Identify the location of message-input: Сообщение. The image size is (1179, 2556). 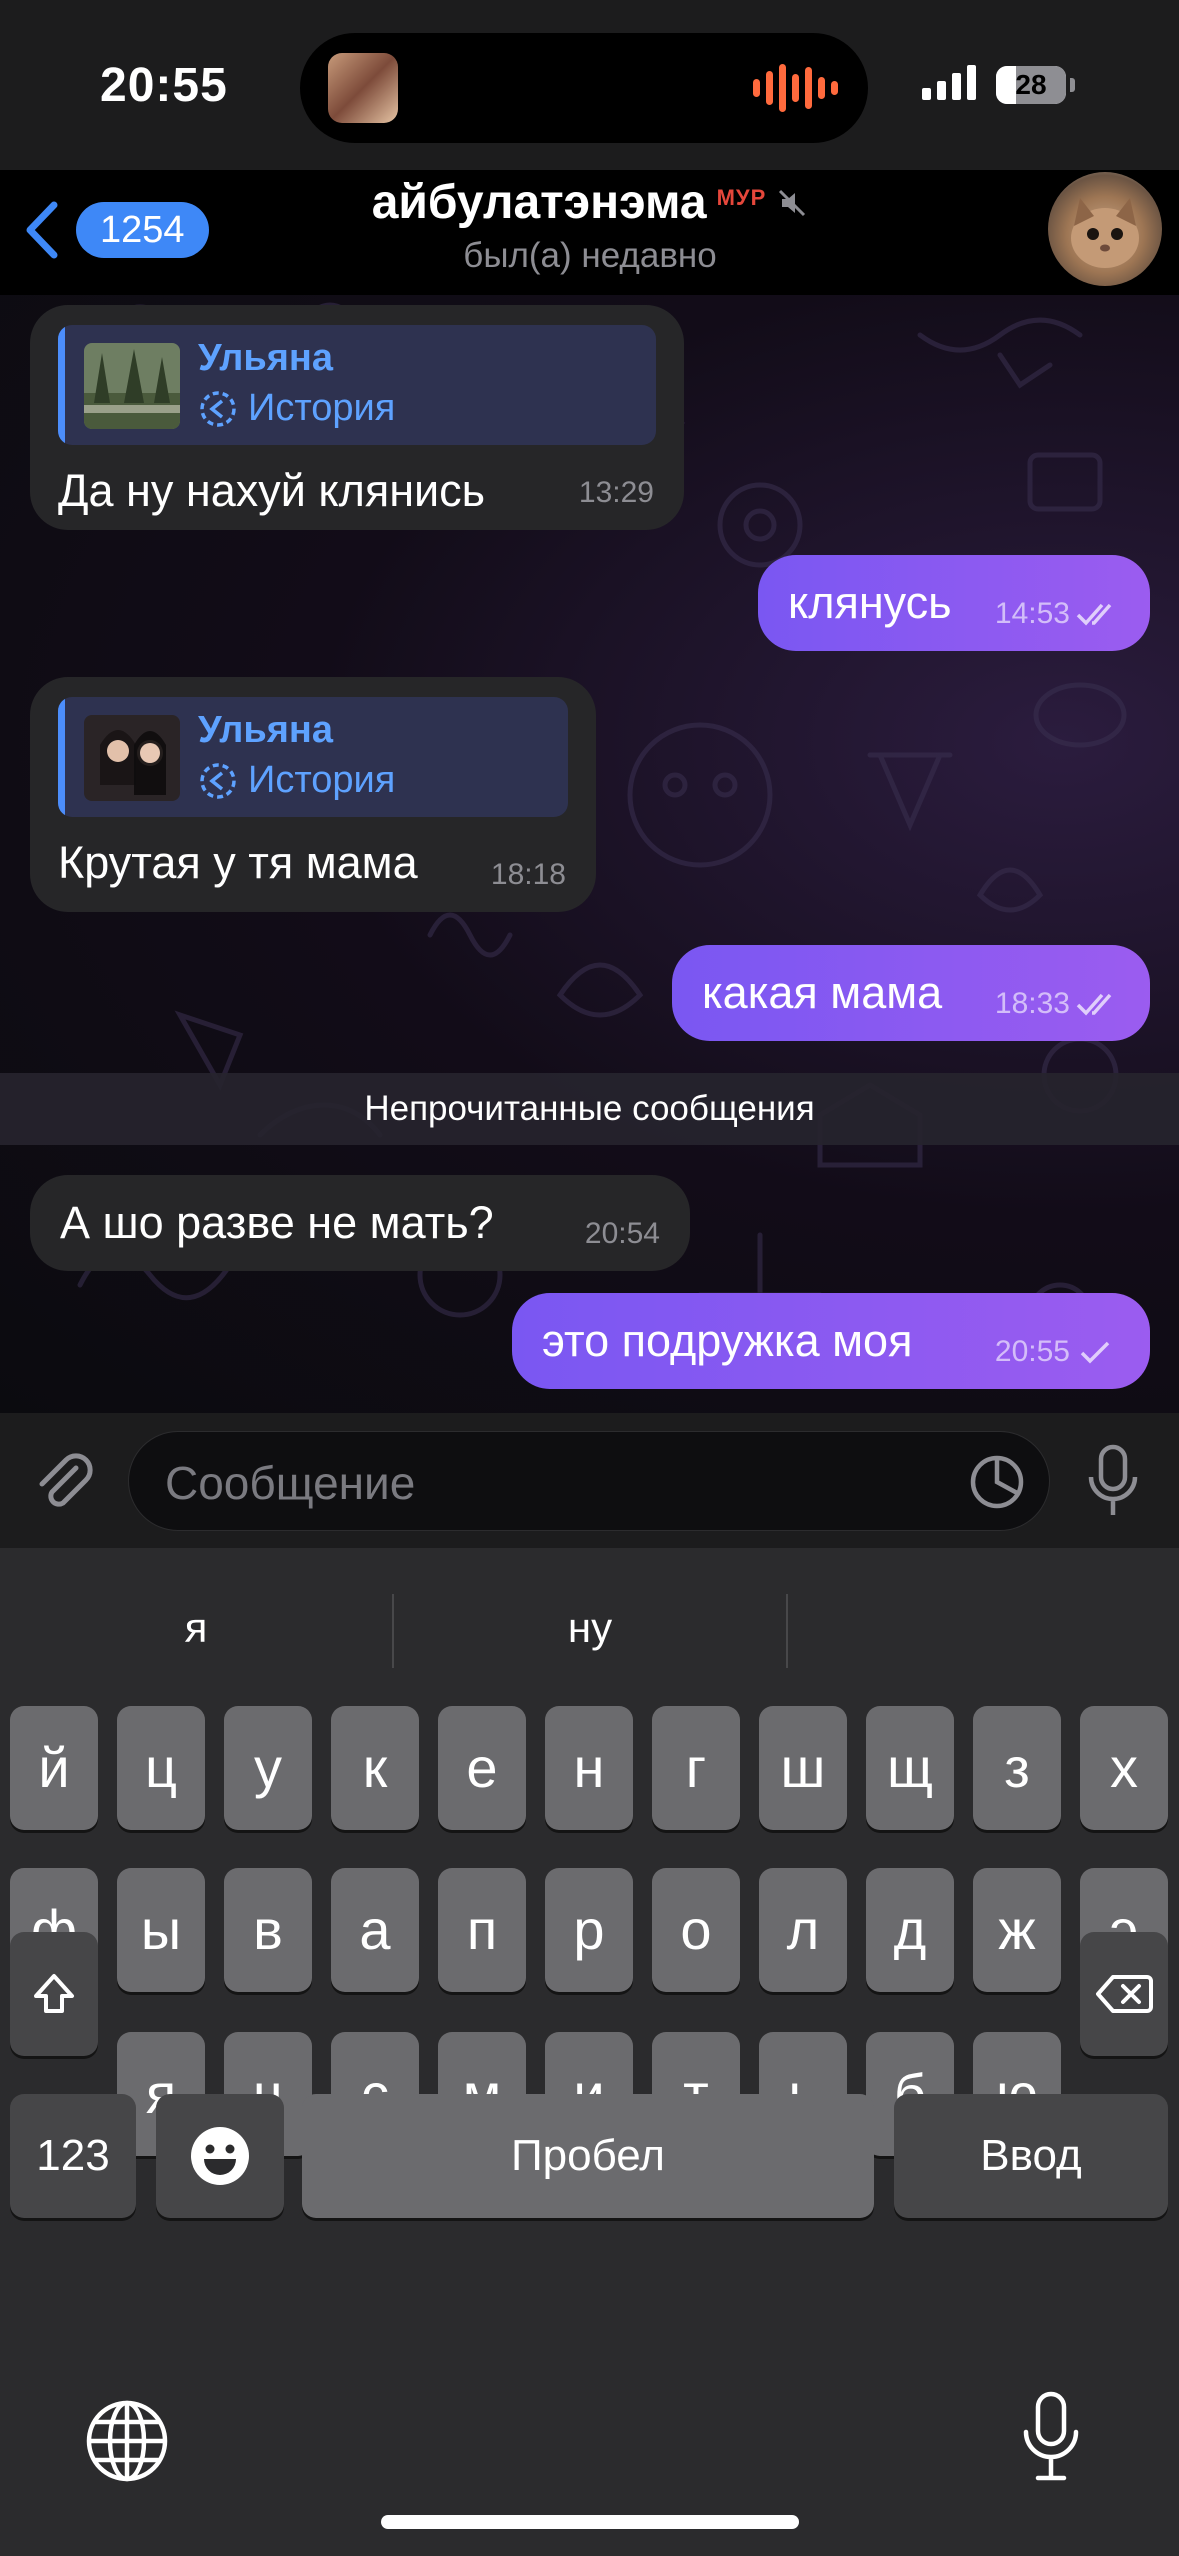
(589, 1481).